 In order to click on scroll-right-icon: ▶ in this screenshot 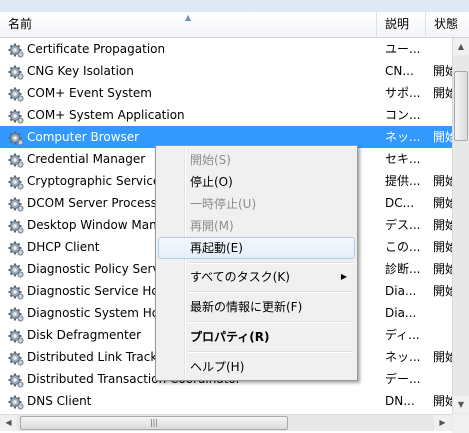, I will do `click(442, 423)`.